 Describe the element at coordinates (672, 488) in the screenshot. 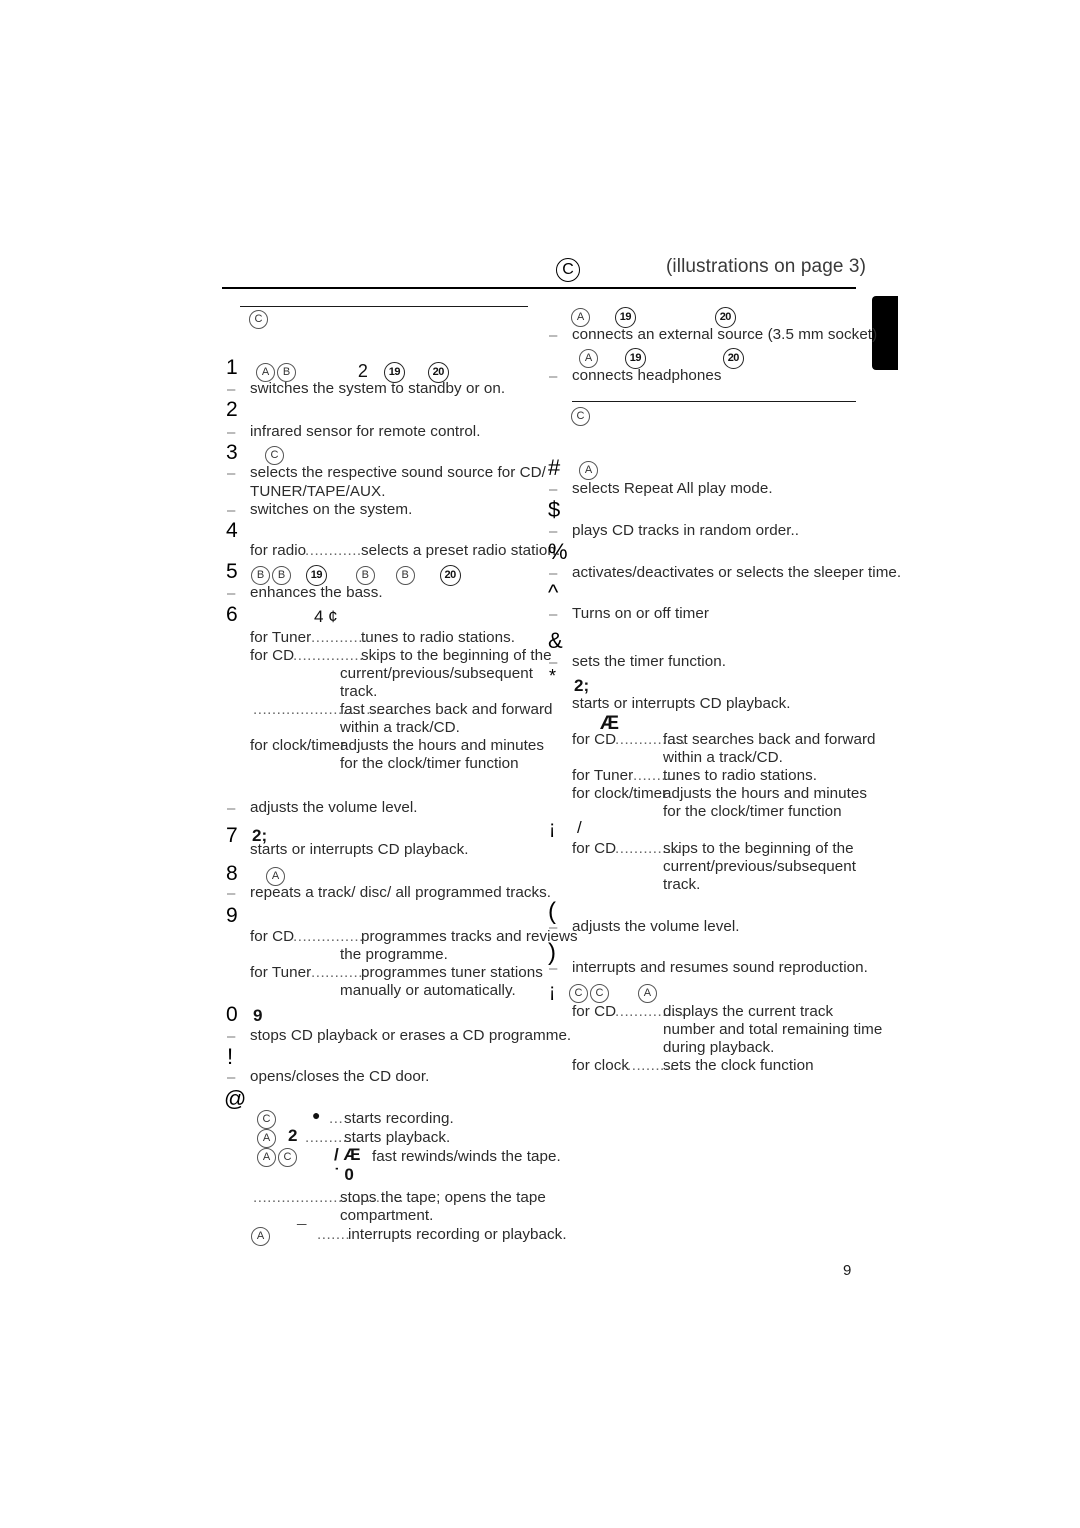

I see `right-text-hash: selects Repeat All play mode.` at that location.